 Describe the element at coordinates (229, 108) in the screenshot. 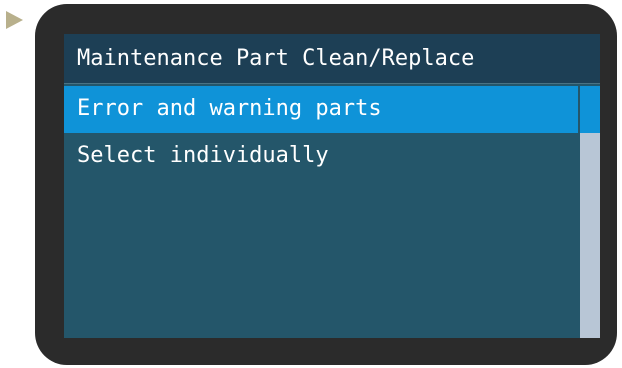

I see `menu-item-label: Error and warning parts` at that location.